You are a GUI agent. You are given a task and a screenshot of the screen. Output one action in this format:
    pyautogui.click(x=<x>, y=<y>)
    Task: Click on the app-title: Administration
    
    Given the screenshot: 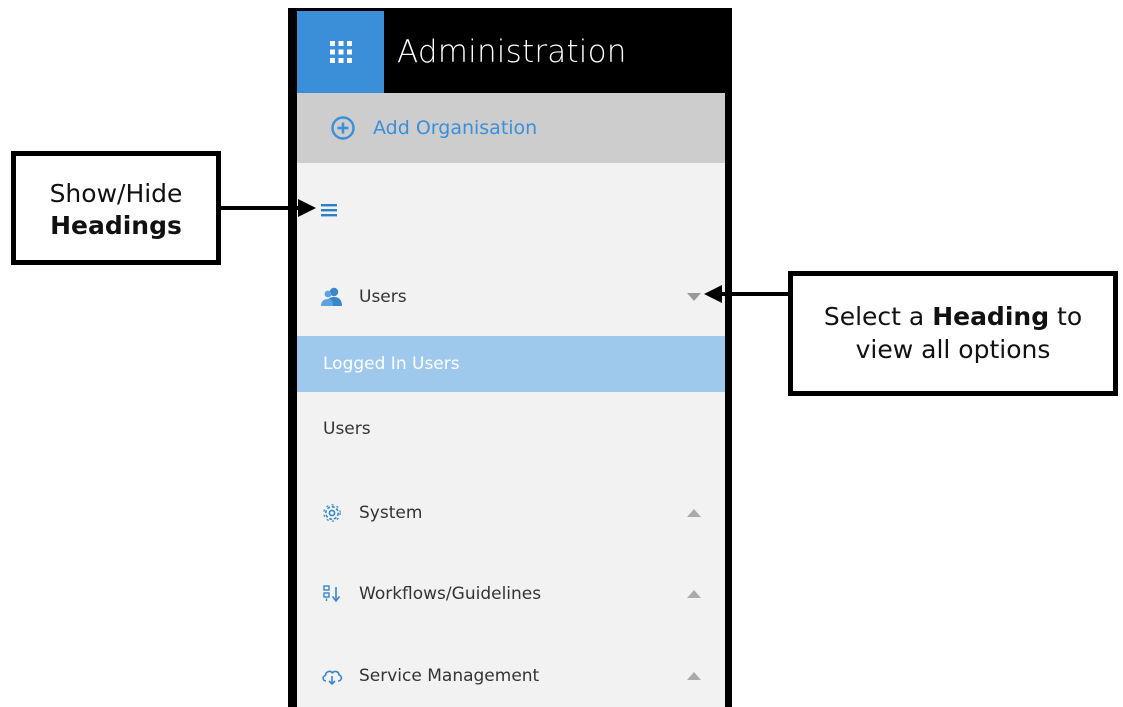 What is the action you would take?
    pyautogui.click(x=512, y=52)
    